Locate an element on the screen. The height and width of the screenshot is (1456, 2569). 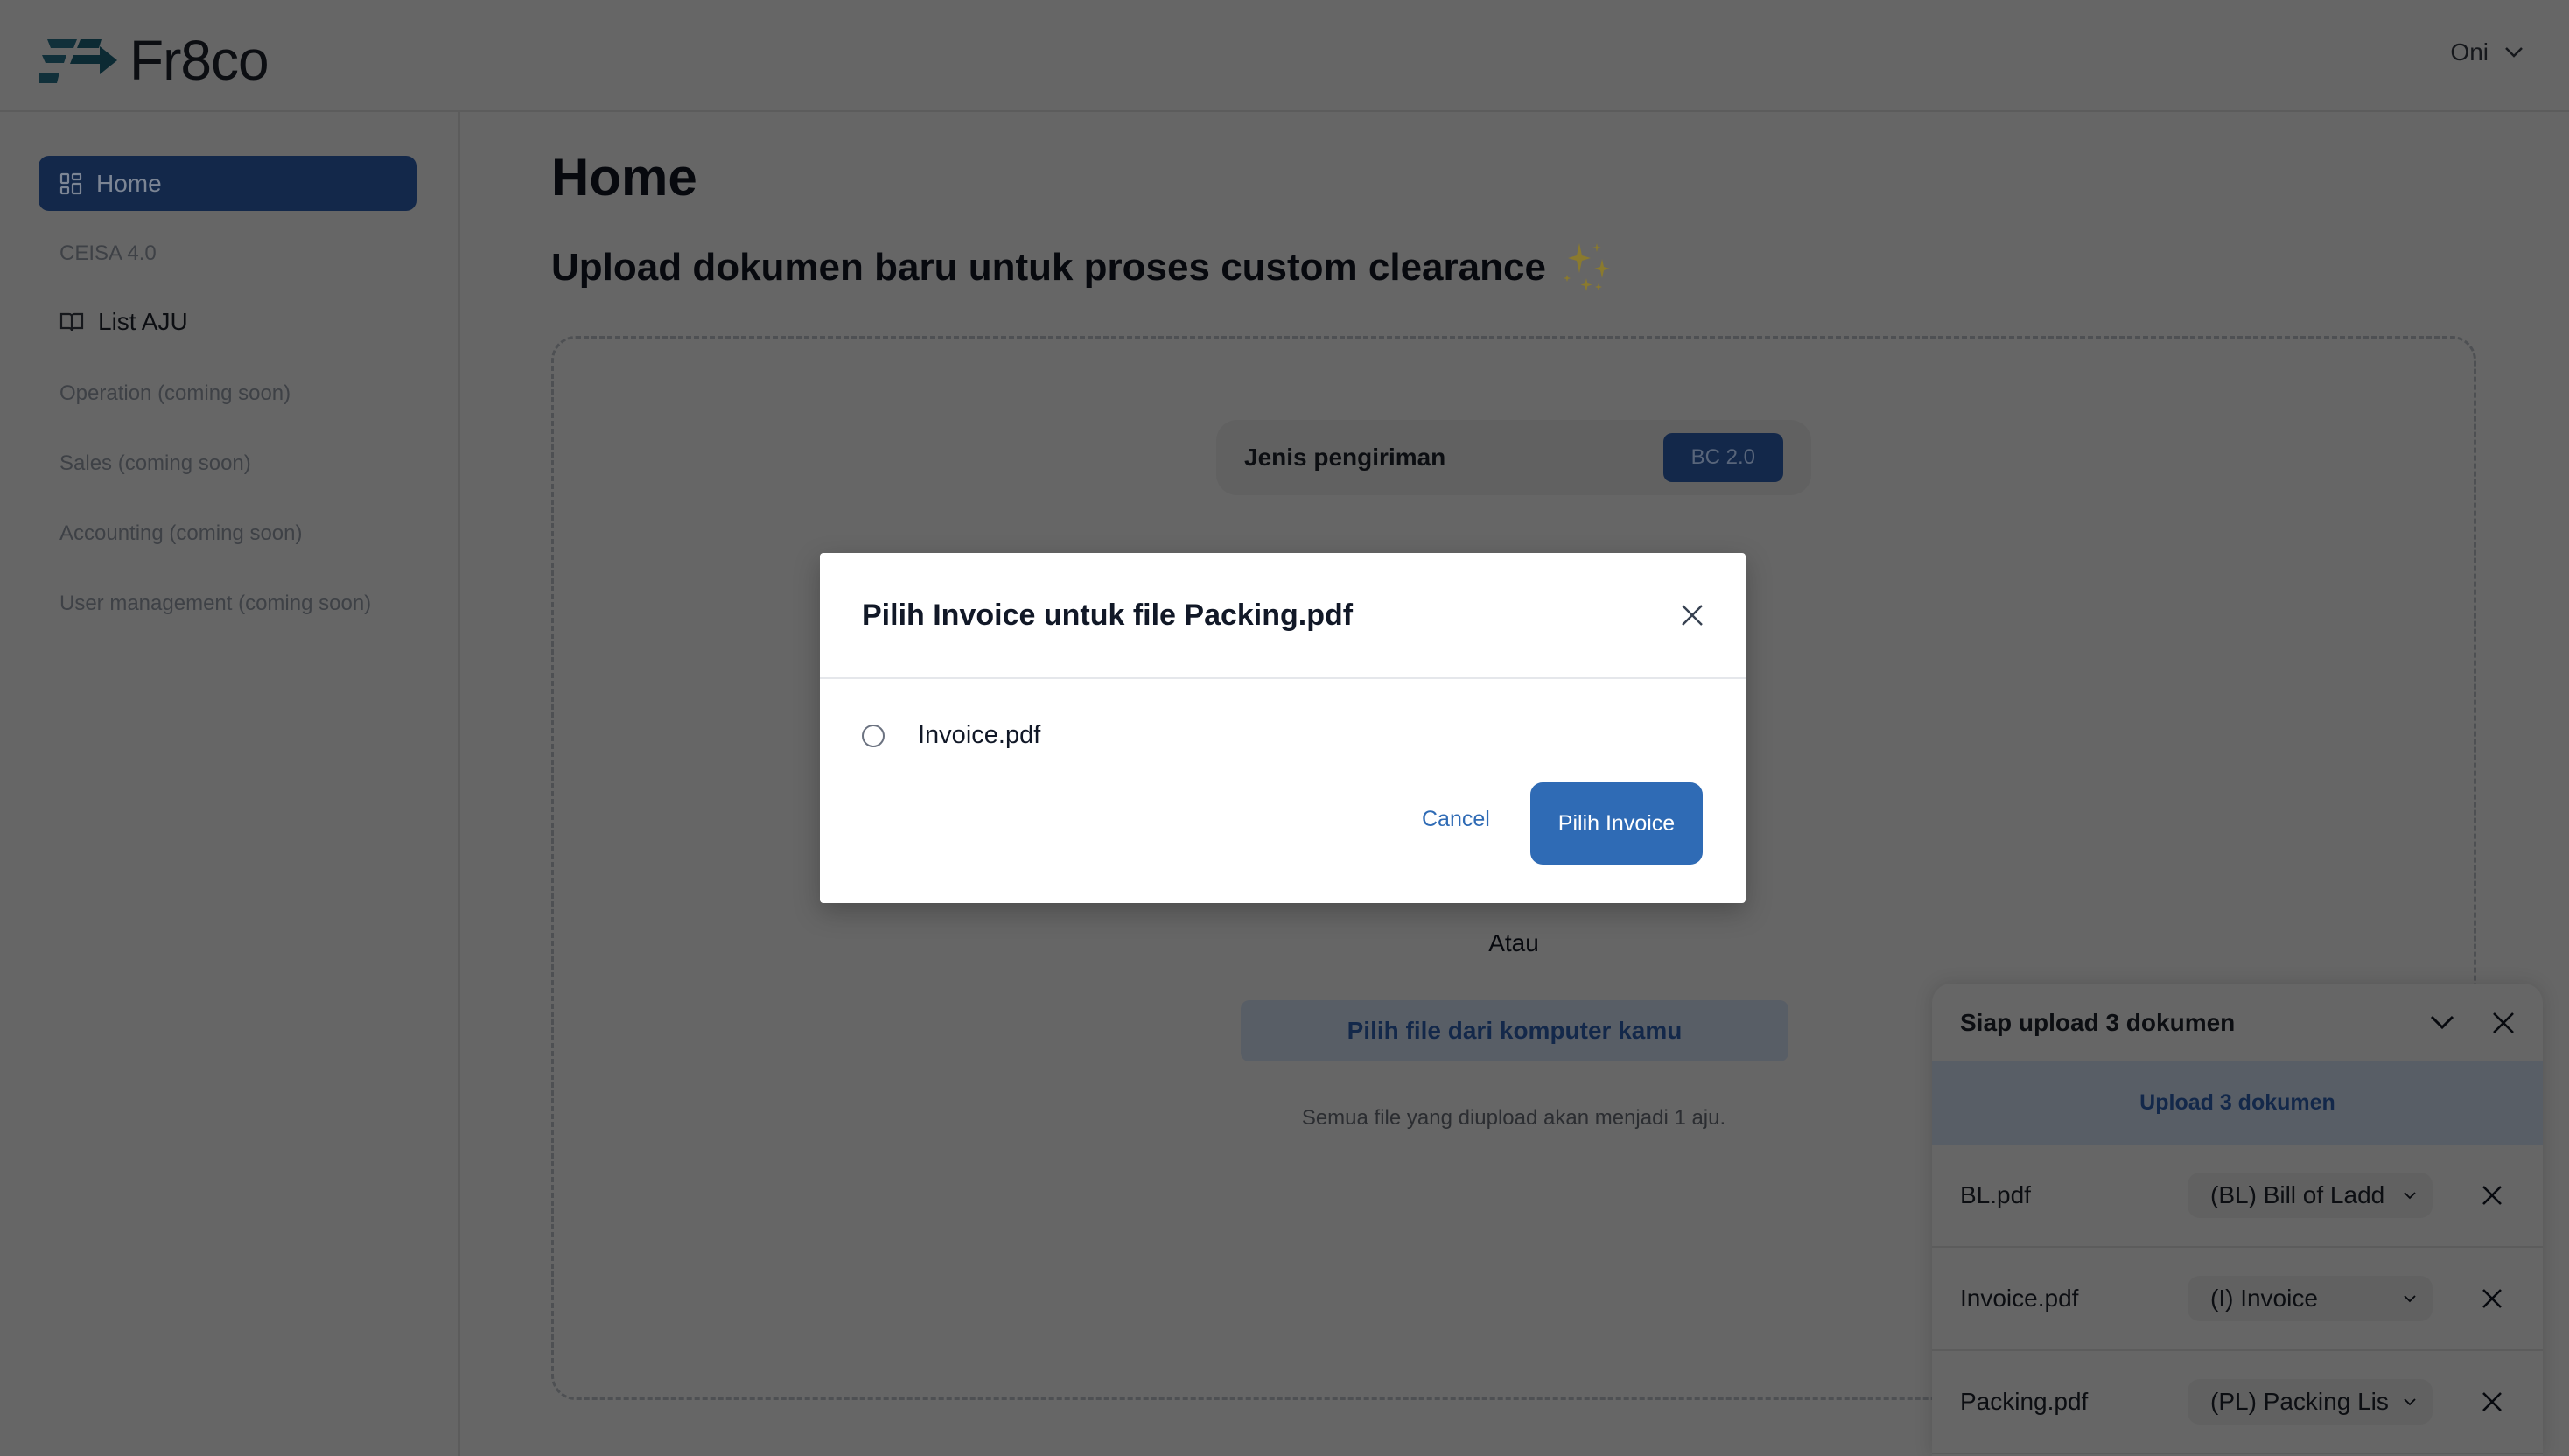
page-title: Home is located at coordinates (624, 177).